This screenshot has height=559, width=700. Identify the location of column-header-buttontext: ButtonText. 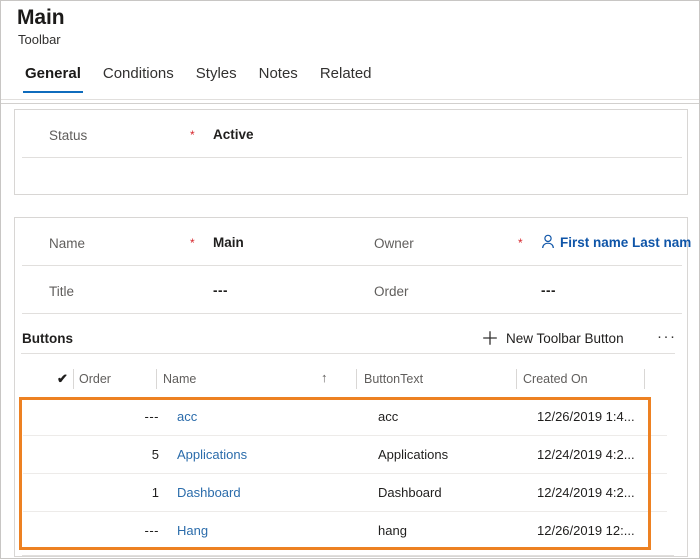
(393, 379).